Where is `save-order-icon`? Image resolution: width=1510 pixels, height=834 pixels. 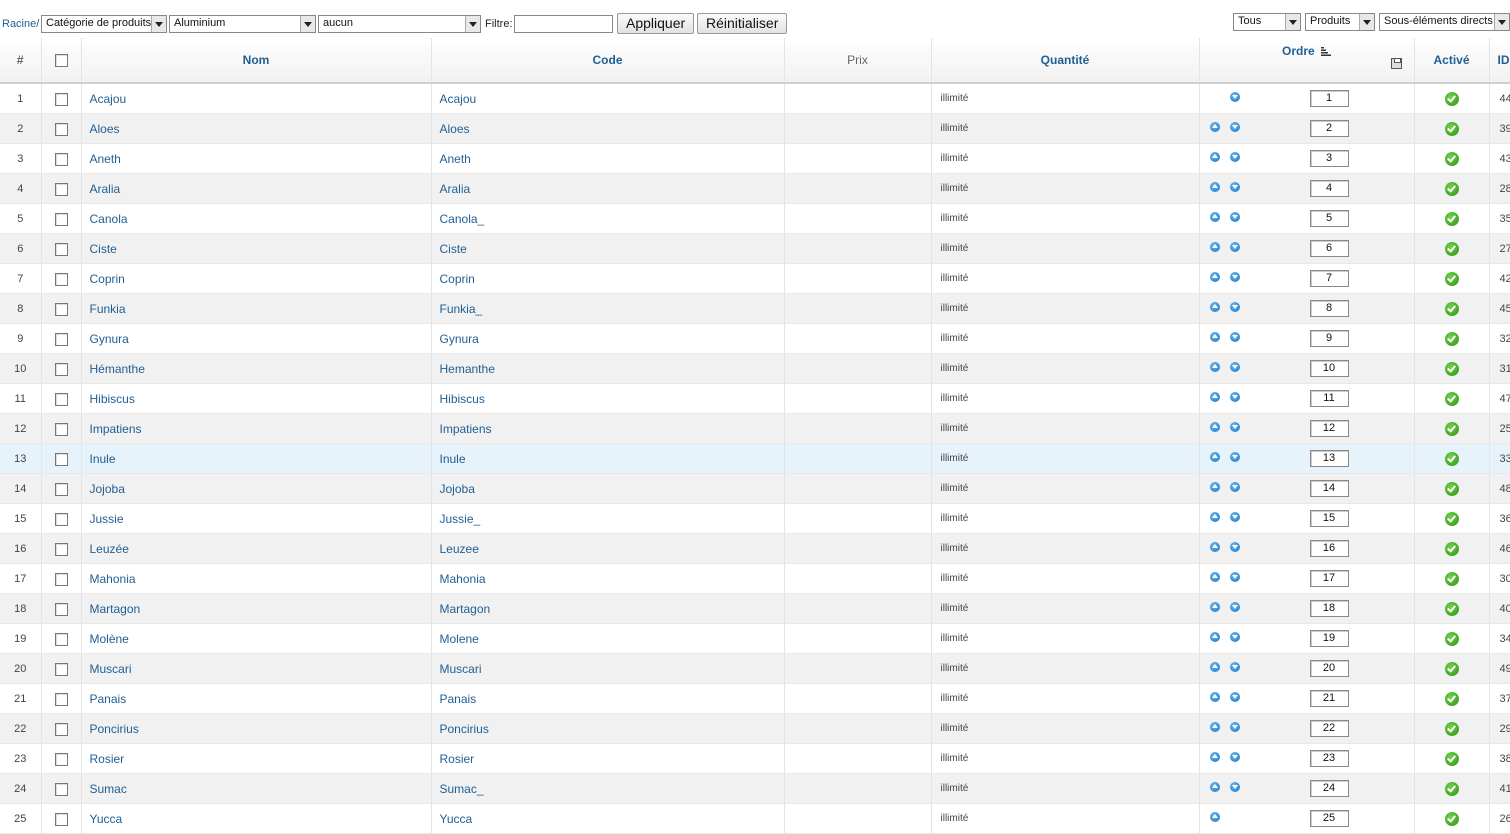
save-order-icon is located at coordinates (1396, 63).